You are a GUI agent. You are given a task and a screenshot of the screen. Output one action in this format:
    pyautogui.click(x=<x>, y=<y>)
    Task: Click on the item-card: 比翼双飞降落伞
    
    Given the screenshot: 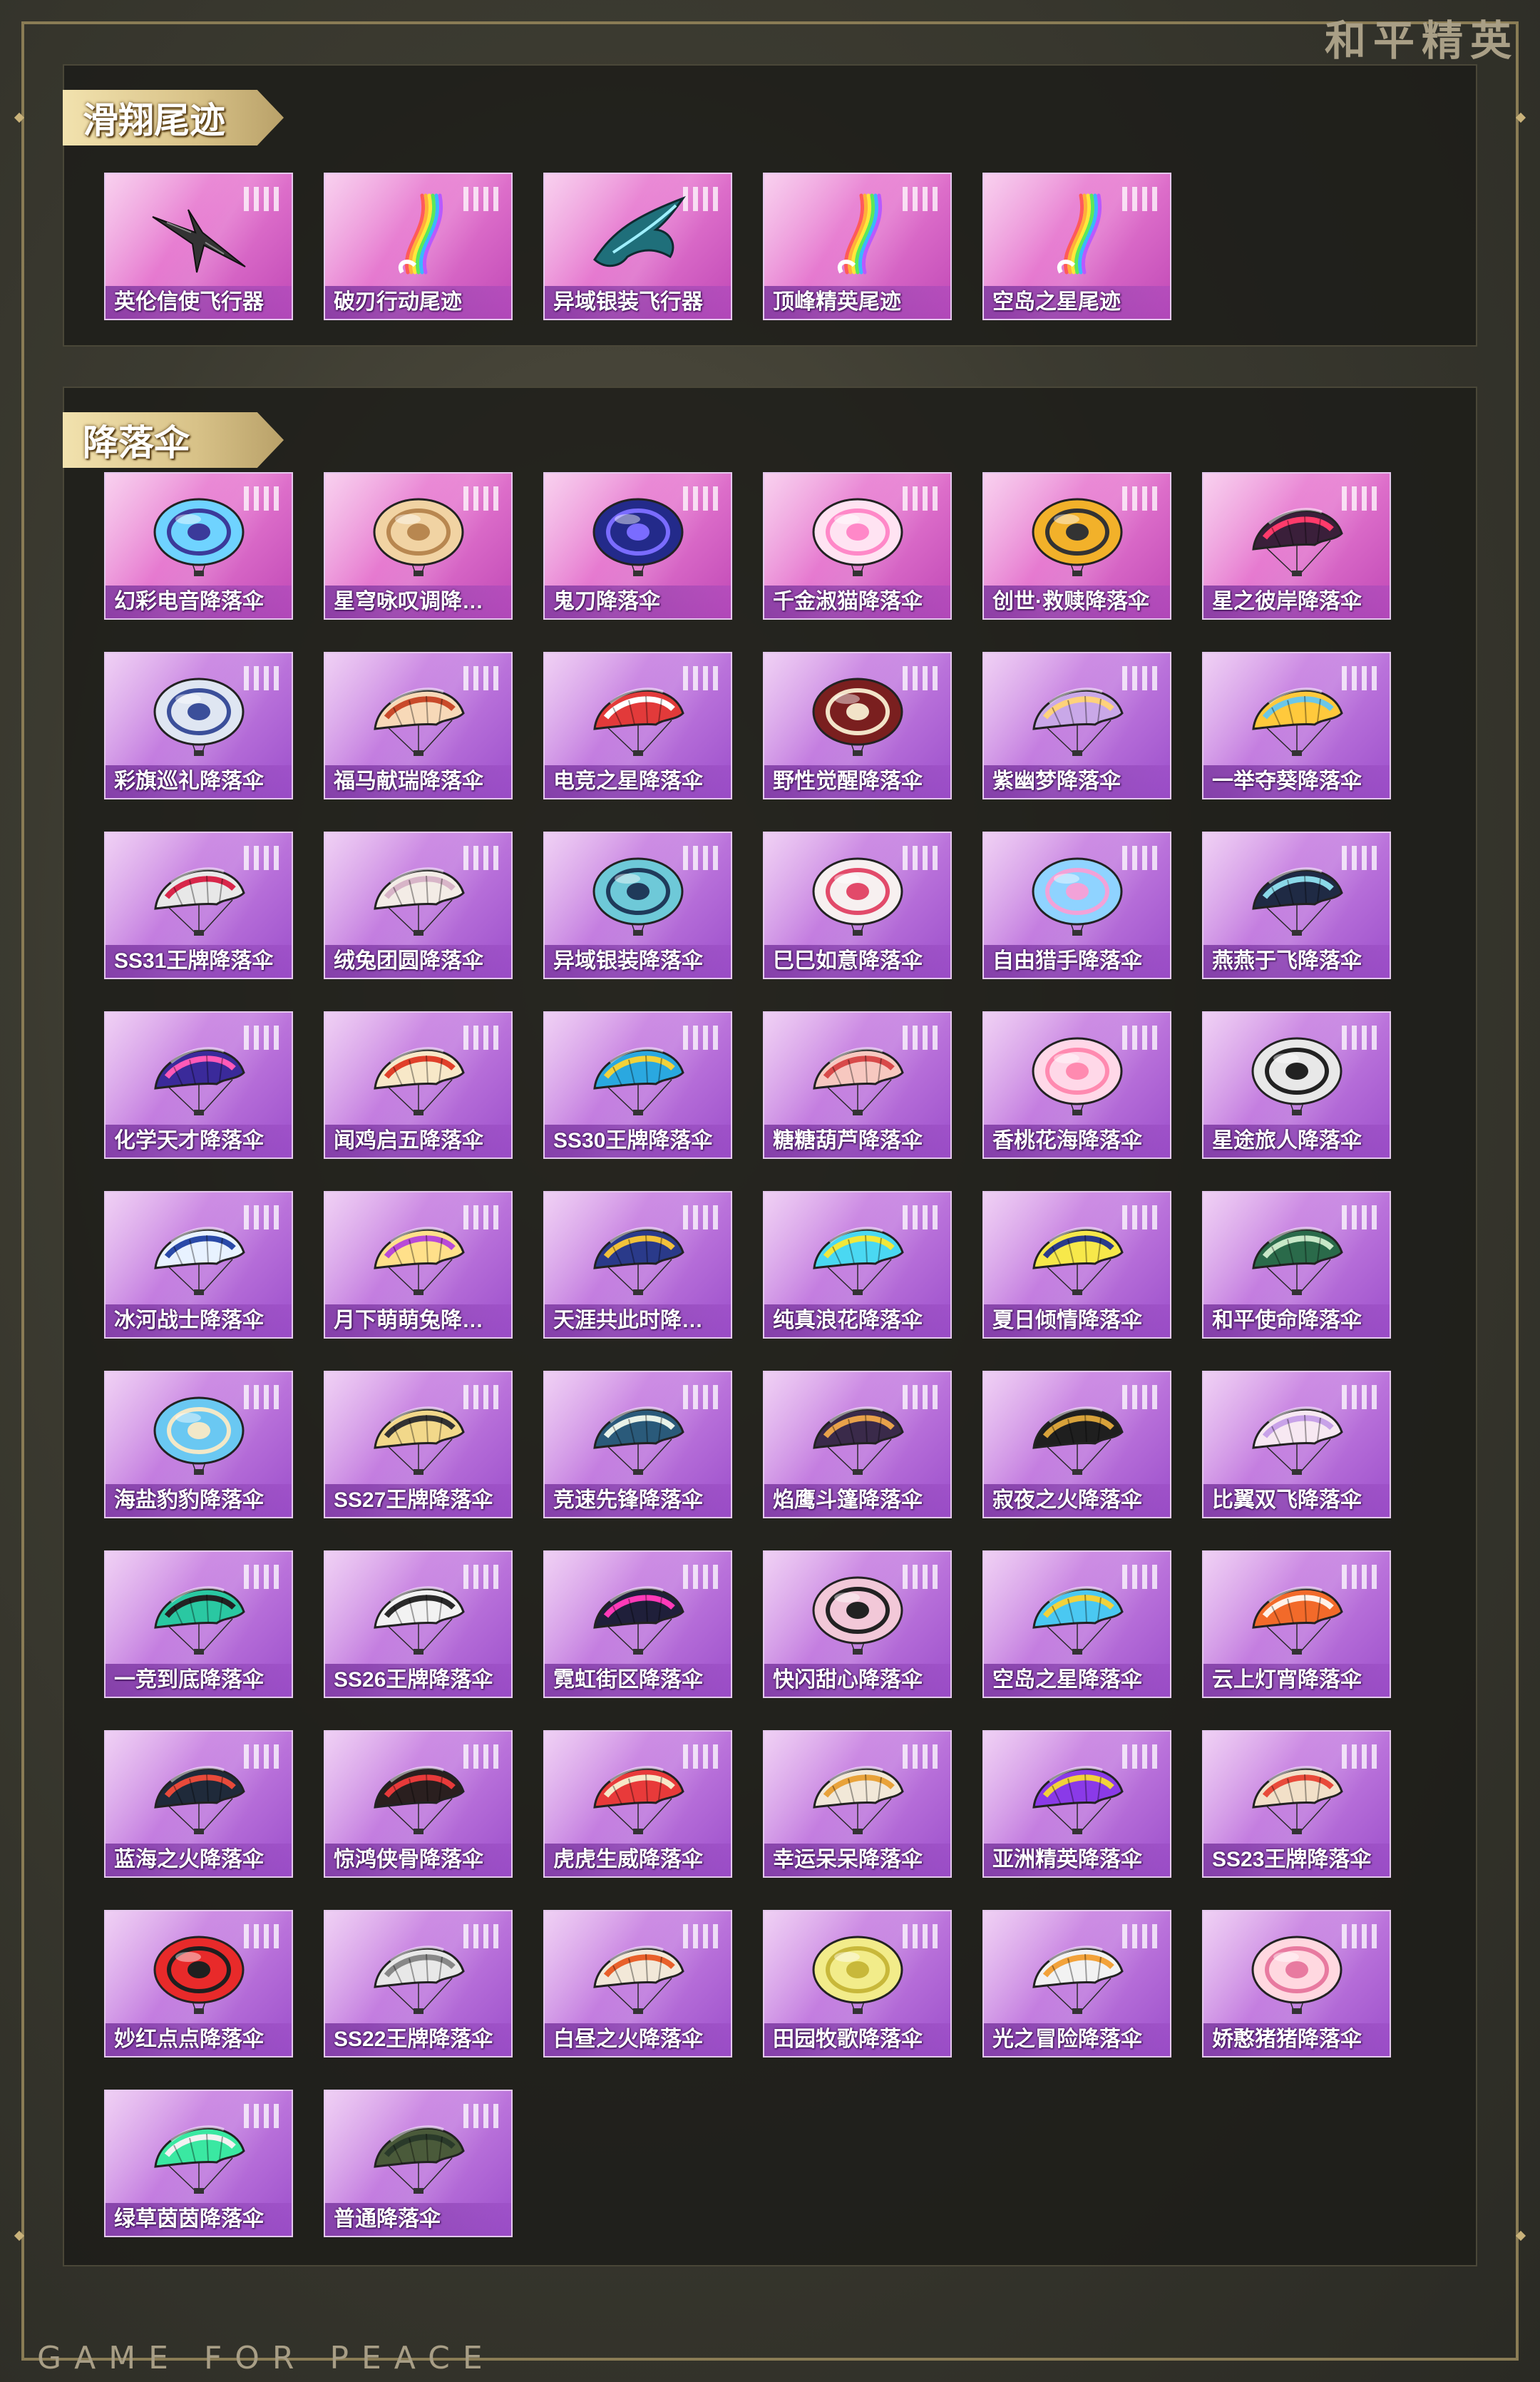 What is the action you would take?
    pyautogui.click(x=1296, y=1444)
    